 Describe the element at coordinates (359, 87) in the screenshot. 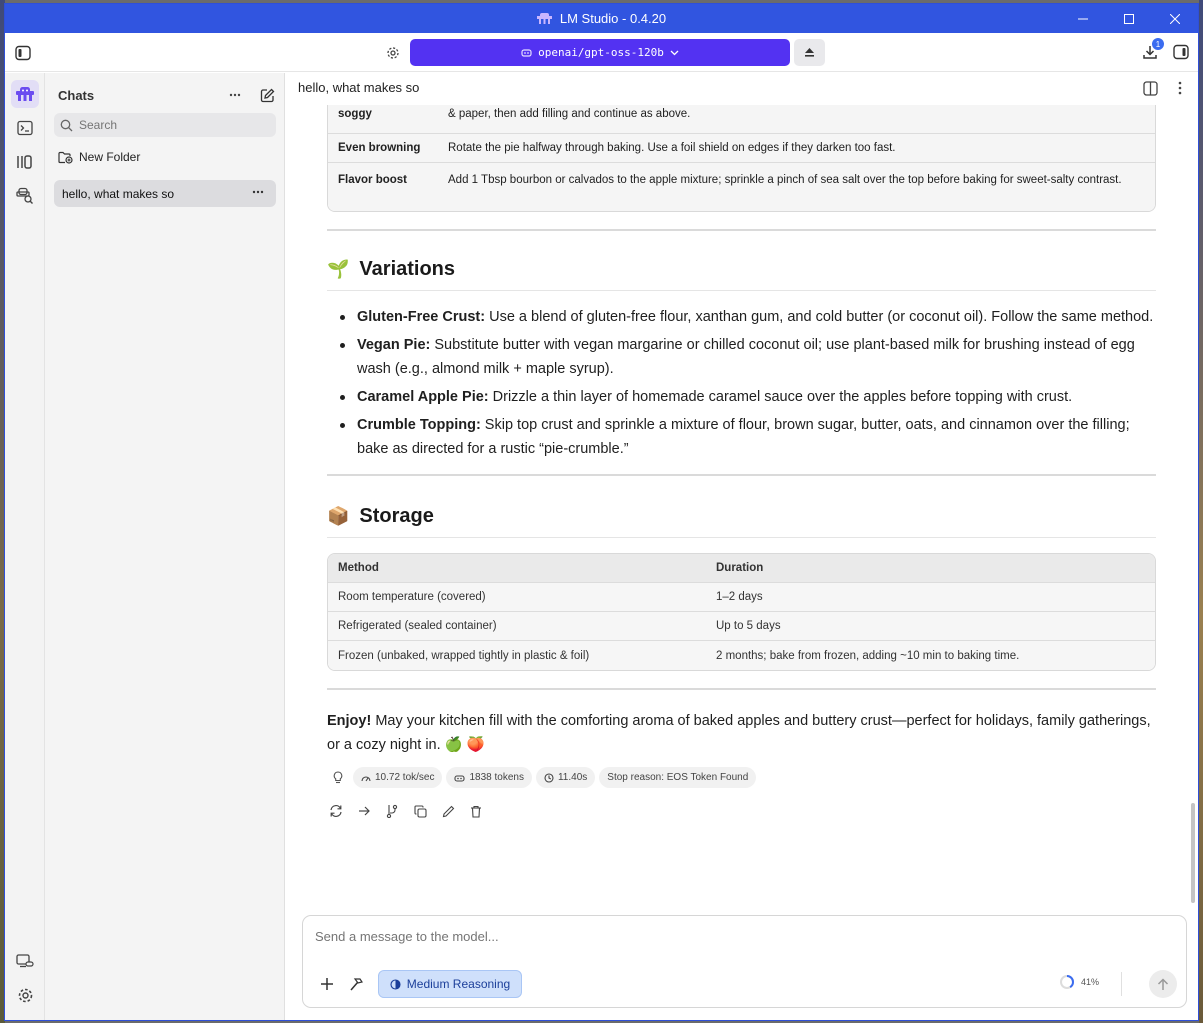

I see `chat-title: hello, what makes so` at that location.